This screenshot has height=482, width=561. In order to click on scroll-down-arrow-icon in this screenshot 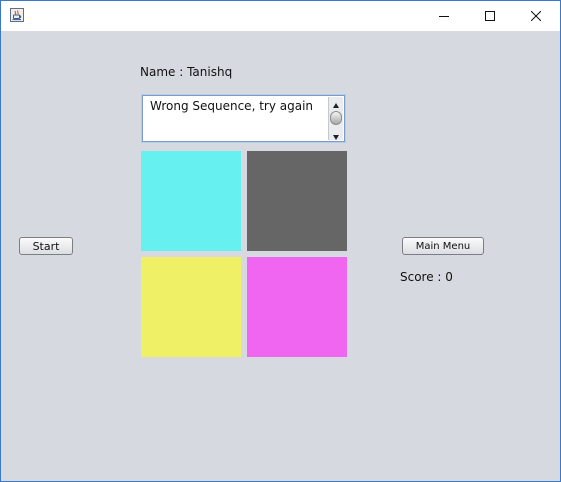, I will do `click(336, 134)`.